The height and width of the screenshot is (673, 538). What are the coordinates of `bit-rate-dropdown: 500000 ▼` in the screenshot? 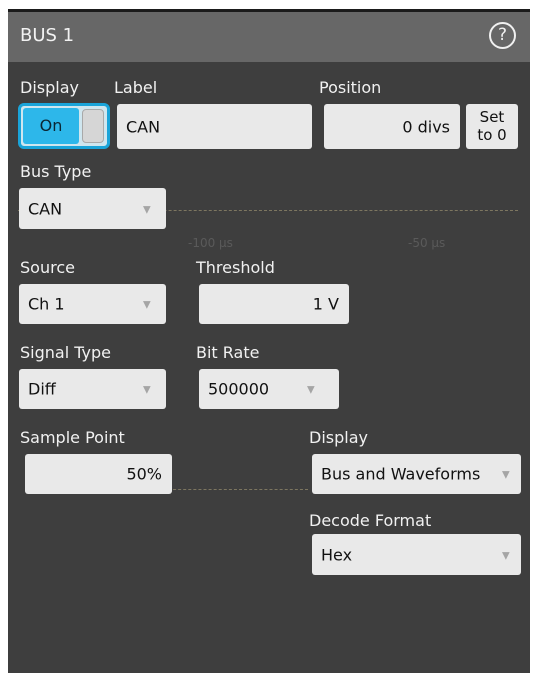 It's located at (269, 389).